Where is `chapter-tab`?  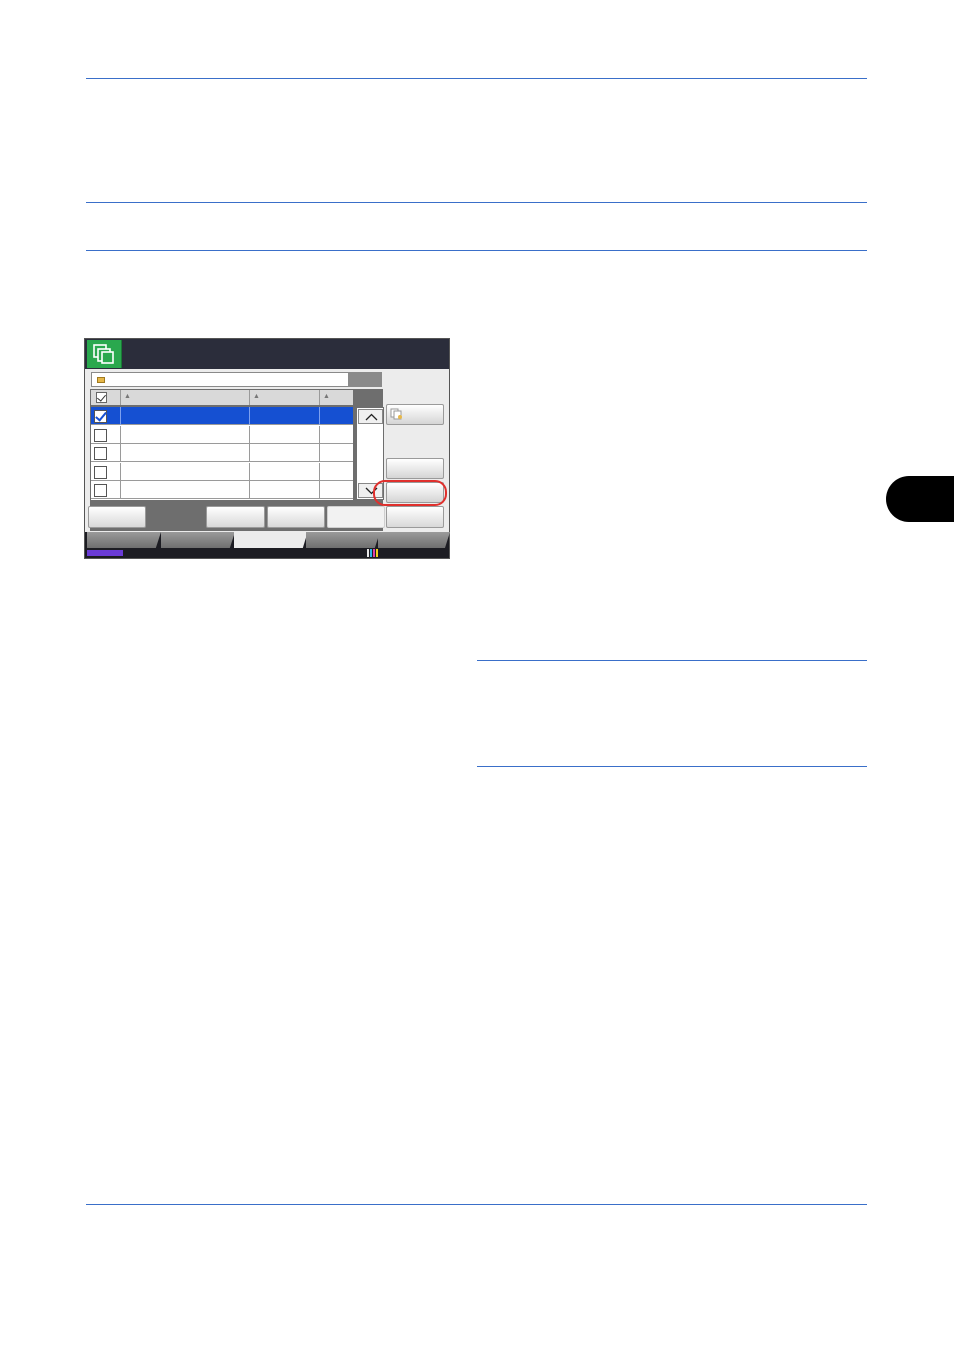
chapter-tab is located at coordinates (920, 499).